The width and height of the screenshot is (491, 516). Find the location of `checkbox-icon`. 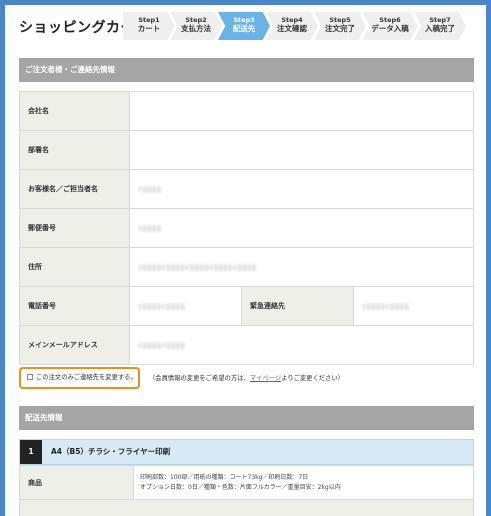

checkbox-icon is located at coordinates (30, 377).